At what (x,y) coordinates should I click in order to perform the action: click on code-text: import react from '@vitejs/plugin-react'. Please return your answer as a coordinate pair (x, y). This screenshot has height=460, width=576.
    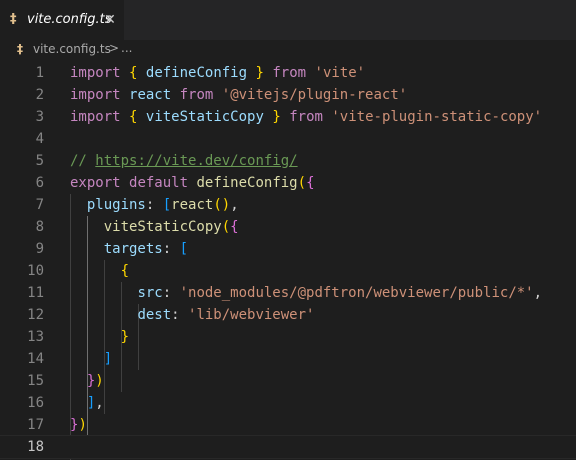
    Looking at the image, I should click on (238, 95).